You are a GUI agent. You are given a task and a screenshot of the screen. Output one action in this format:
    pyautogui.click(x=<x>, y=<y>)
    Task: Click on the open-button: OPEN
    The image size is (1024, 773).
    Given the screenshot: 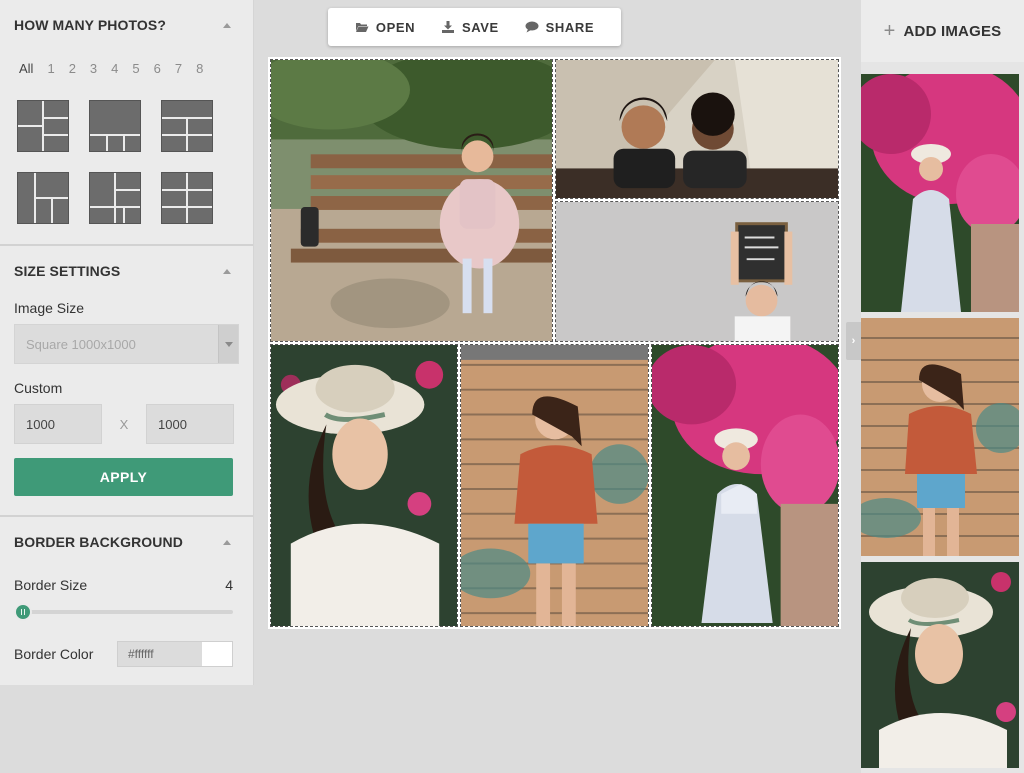 What is the action you would take?
    pyautogui.click(x=385, y=27)
    